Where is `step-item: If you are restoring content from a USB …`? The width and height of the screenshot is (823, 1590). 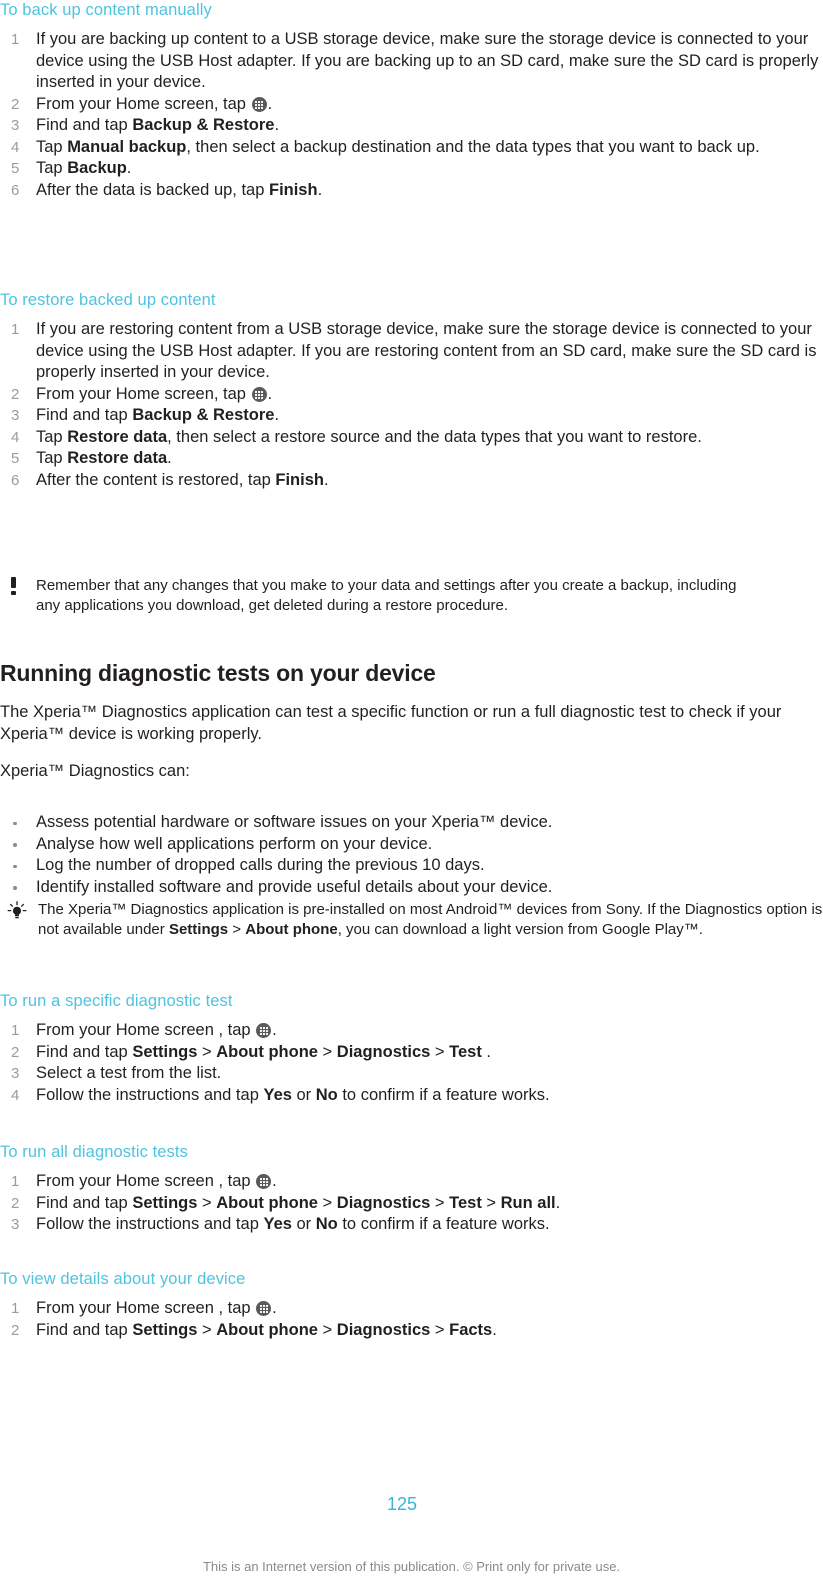
step-item: If you are restoring content from a USB … is located at coordinates (414, 350).